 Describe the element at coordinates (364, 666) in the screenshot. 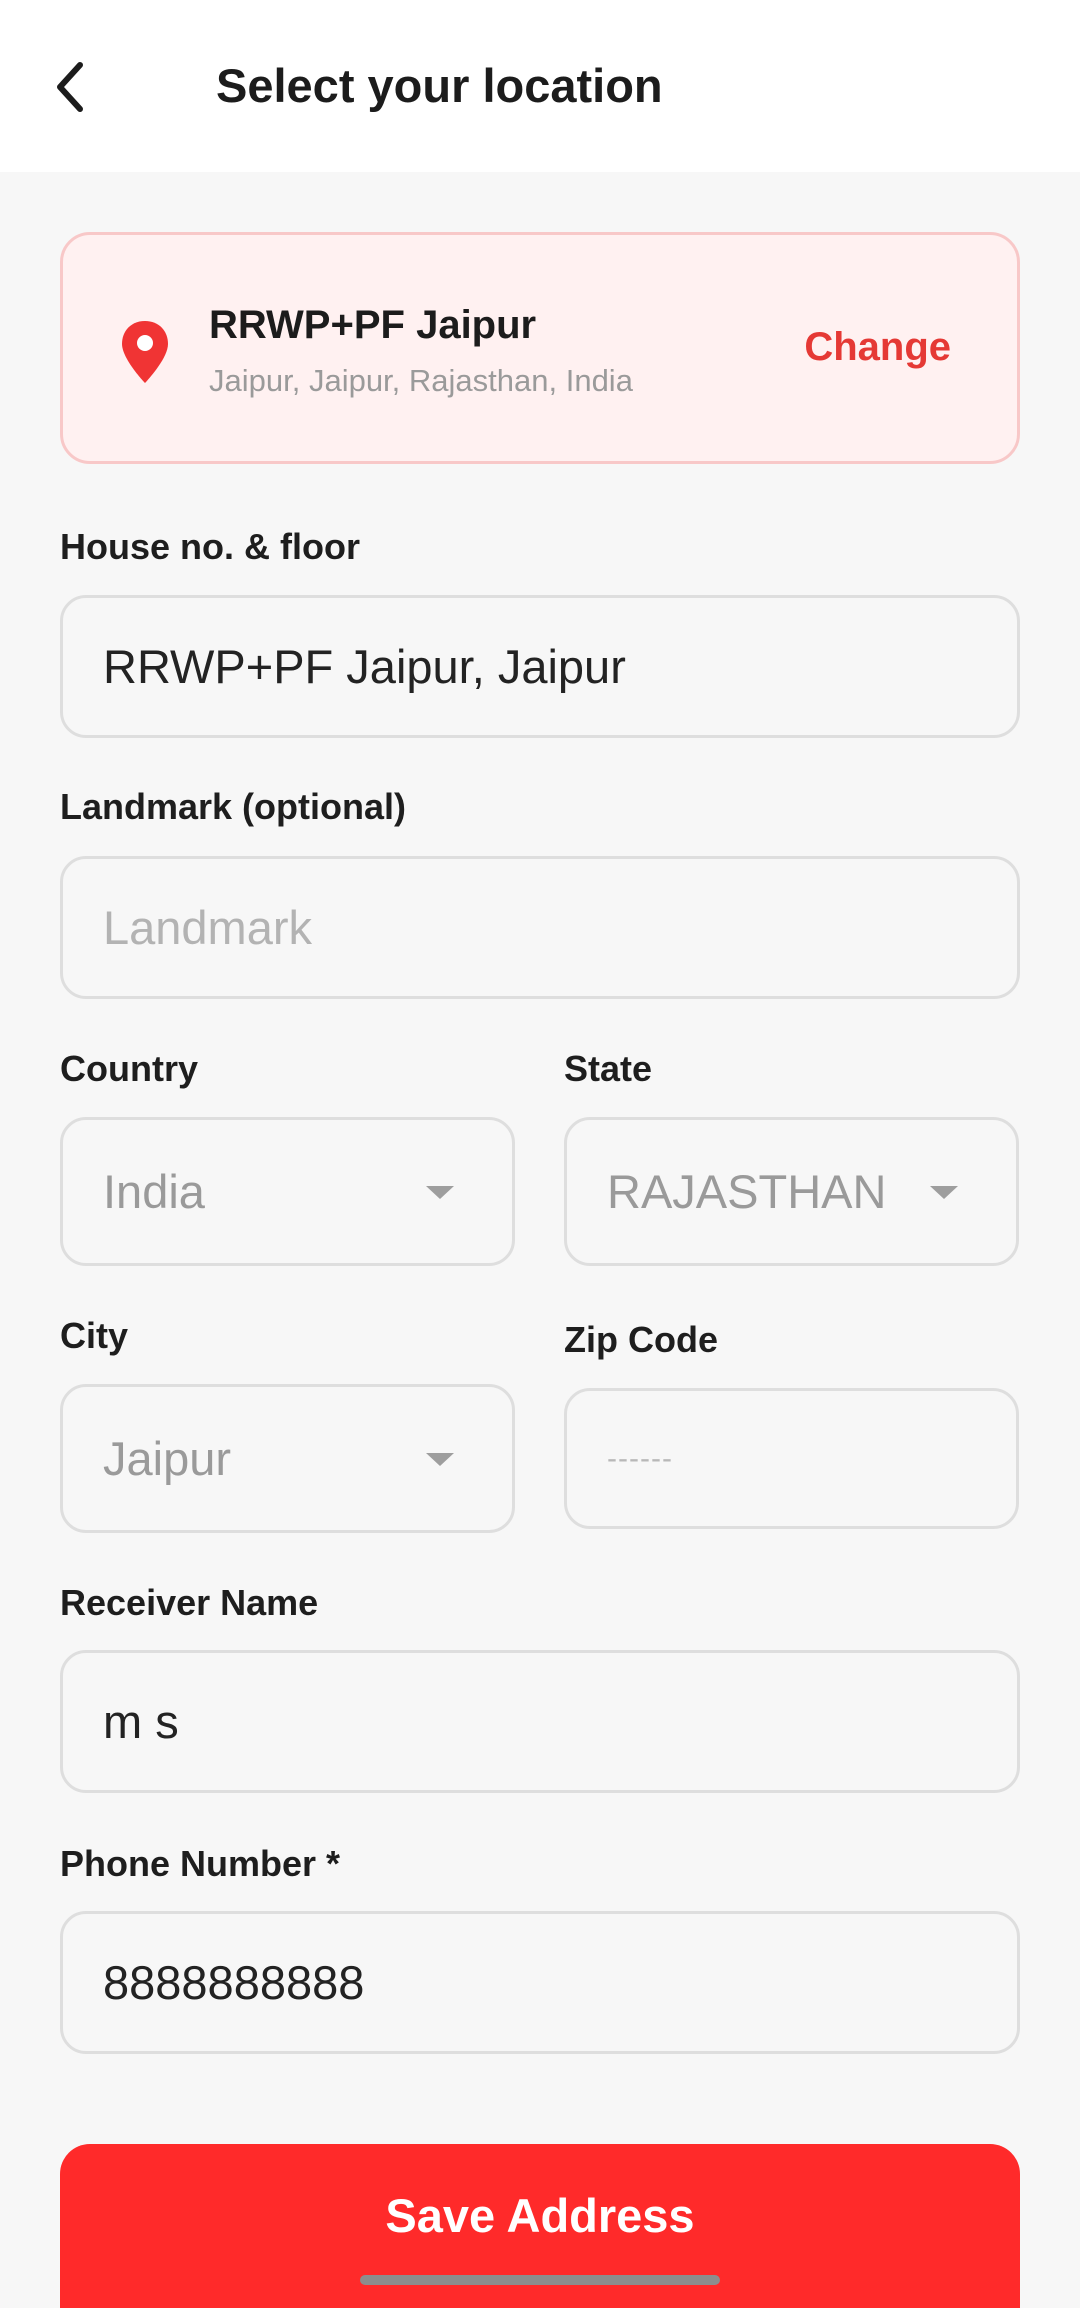

I see `house-input-value: RRWP+PF Jaipur, Jaipur` at that location.